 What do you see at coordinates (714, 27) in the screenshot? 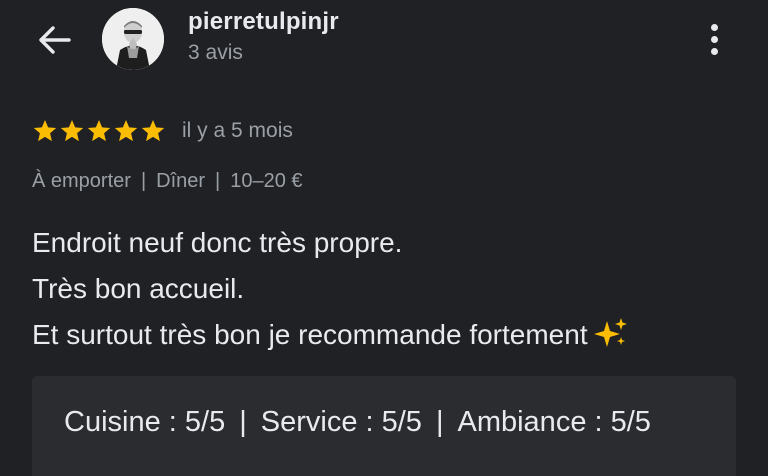
I see `more-vertical-icon` at bounding box center [714, 27].